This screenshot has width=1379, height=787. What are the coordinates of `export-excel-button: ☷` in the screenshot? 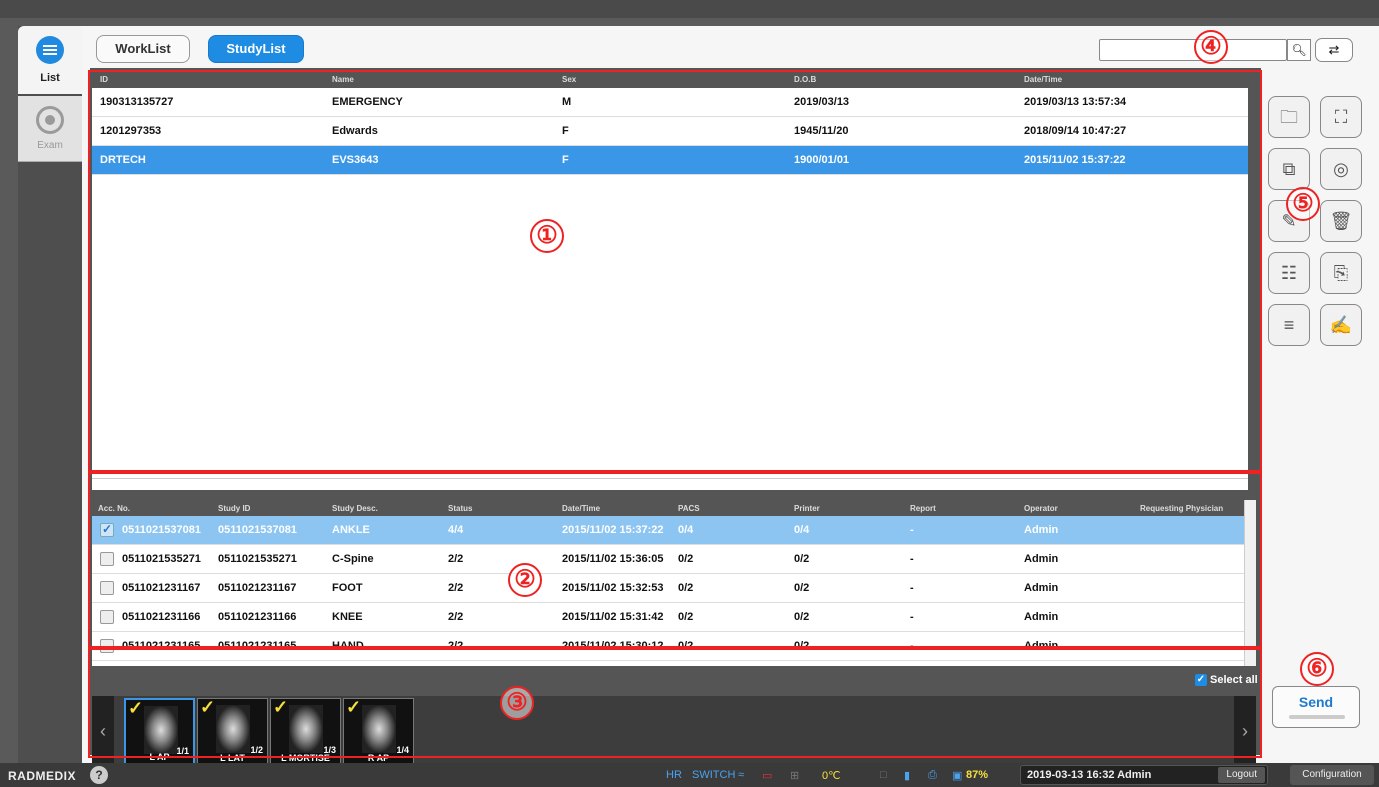 It's located at (1289, 273).